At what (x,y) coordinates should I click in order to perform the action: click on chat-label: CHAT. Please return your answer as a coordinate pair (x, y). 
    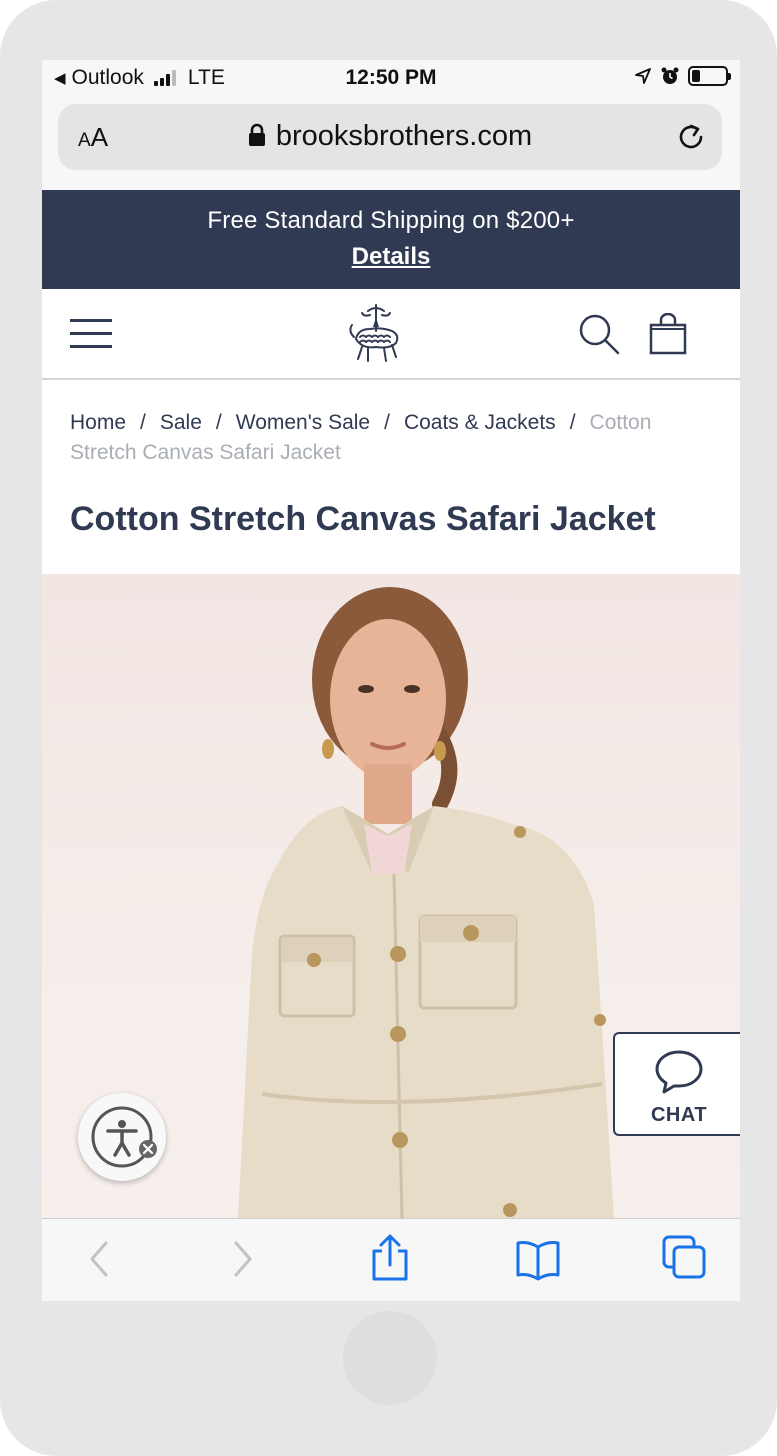
    Looking at the image, I should click on (679, 1115).